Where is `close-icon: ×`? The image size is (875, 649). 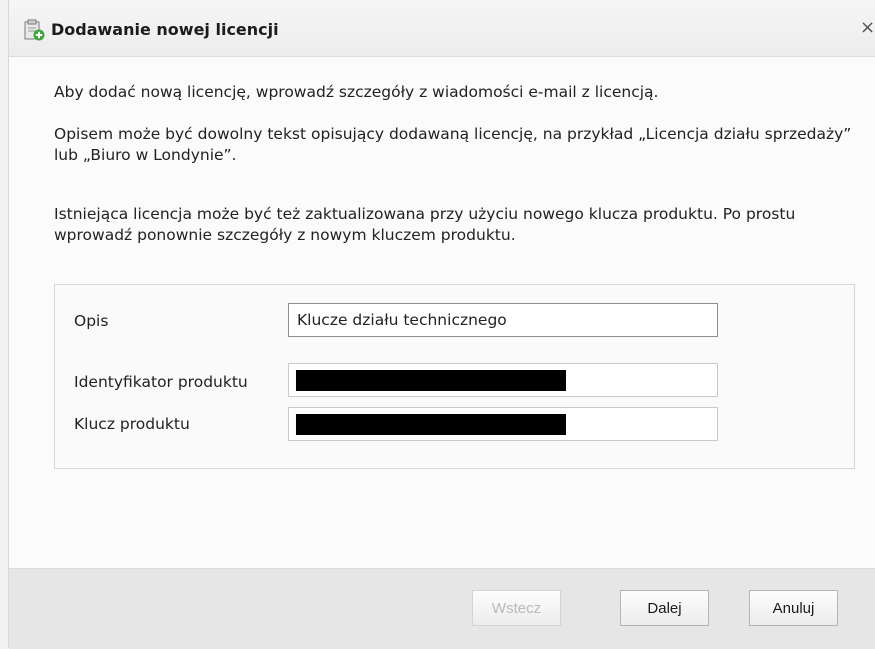
close-icon: × is located at coordinates (867, 28).